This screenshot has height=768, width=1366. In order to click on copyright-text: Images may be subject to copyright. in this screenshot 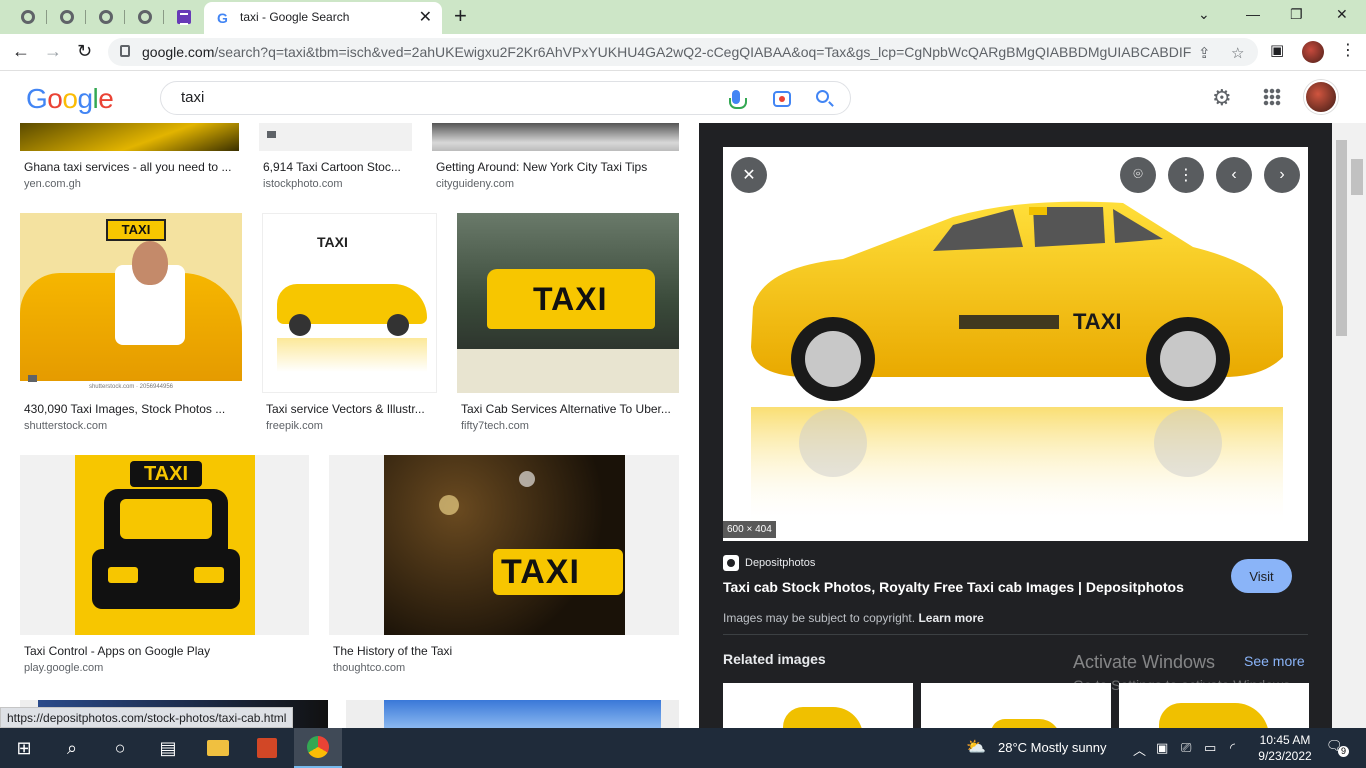, I will do `click(819, 618)`.